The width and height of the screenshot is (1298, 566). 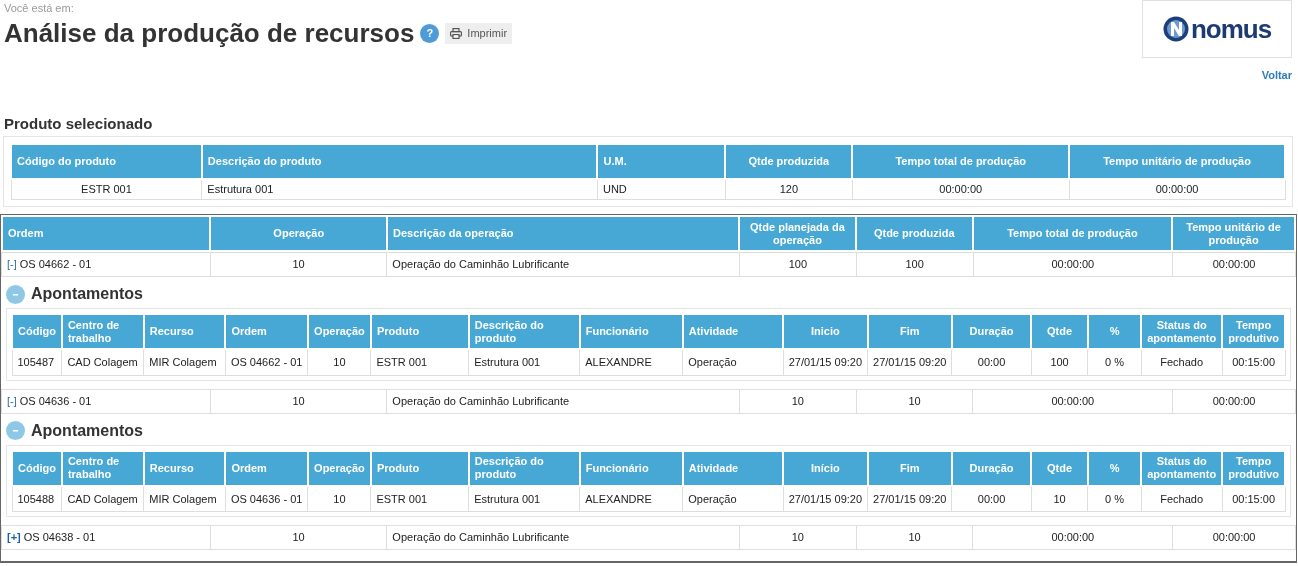 What do you see at coordinates (14, 537) in the screenshot?
I see `expand-toggle: [+]` at bounding box center [14, 537].